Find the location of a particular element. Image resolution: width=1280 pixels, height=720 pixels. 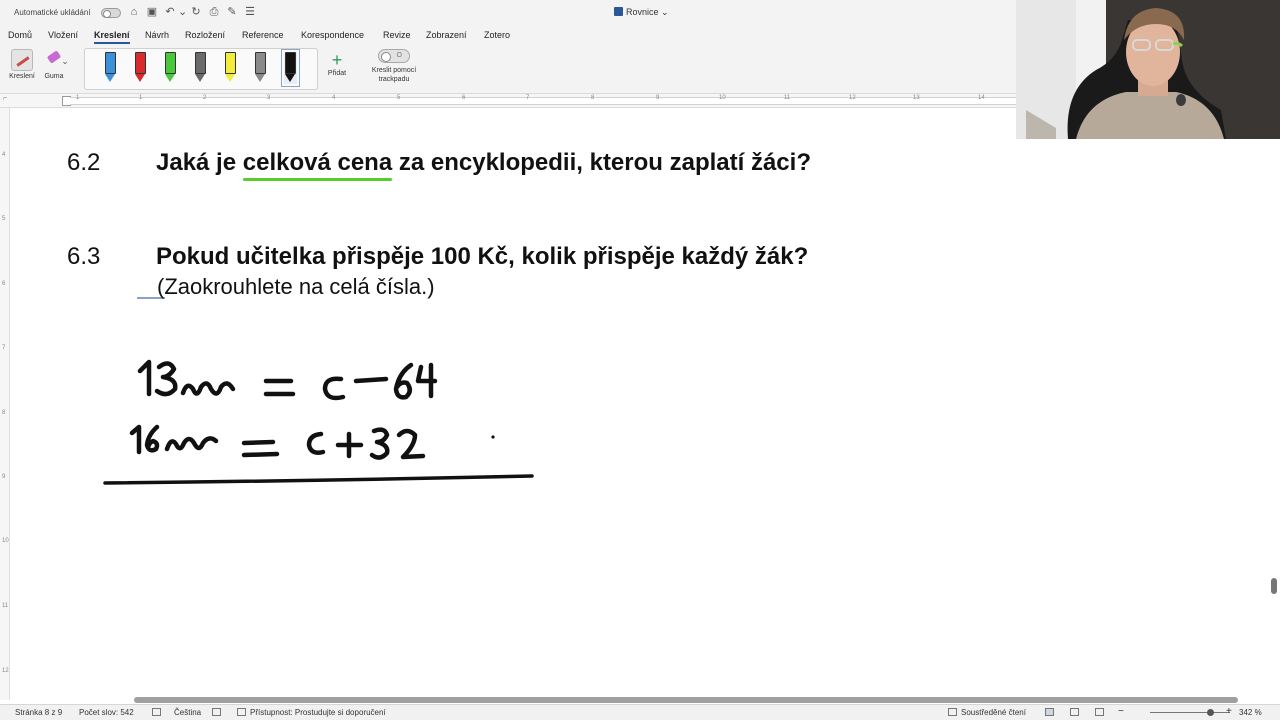

ink-dot is located at coordinates (493, 437).